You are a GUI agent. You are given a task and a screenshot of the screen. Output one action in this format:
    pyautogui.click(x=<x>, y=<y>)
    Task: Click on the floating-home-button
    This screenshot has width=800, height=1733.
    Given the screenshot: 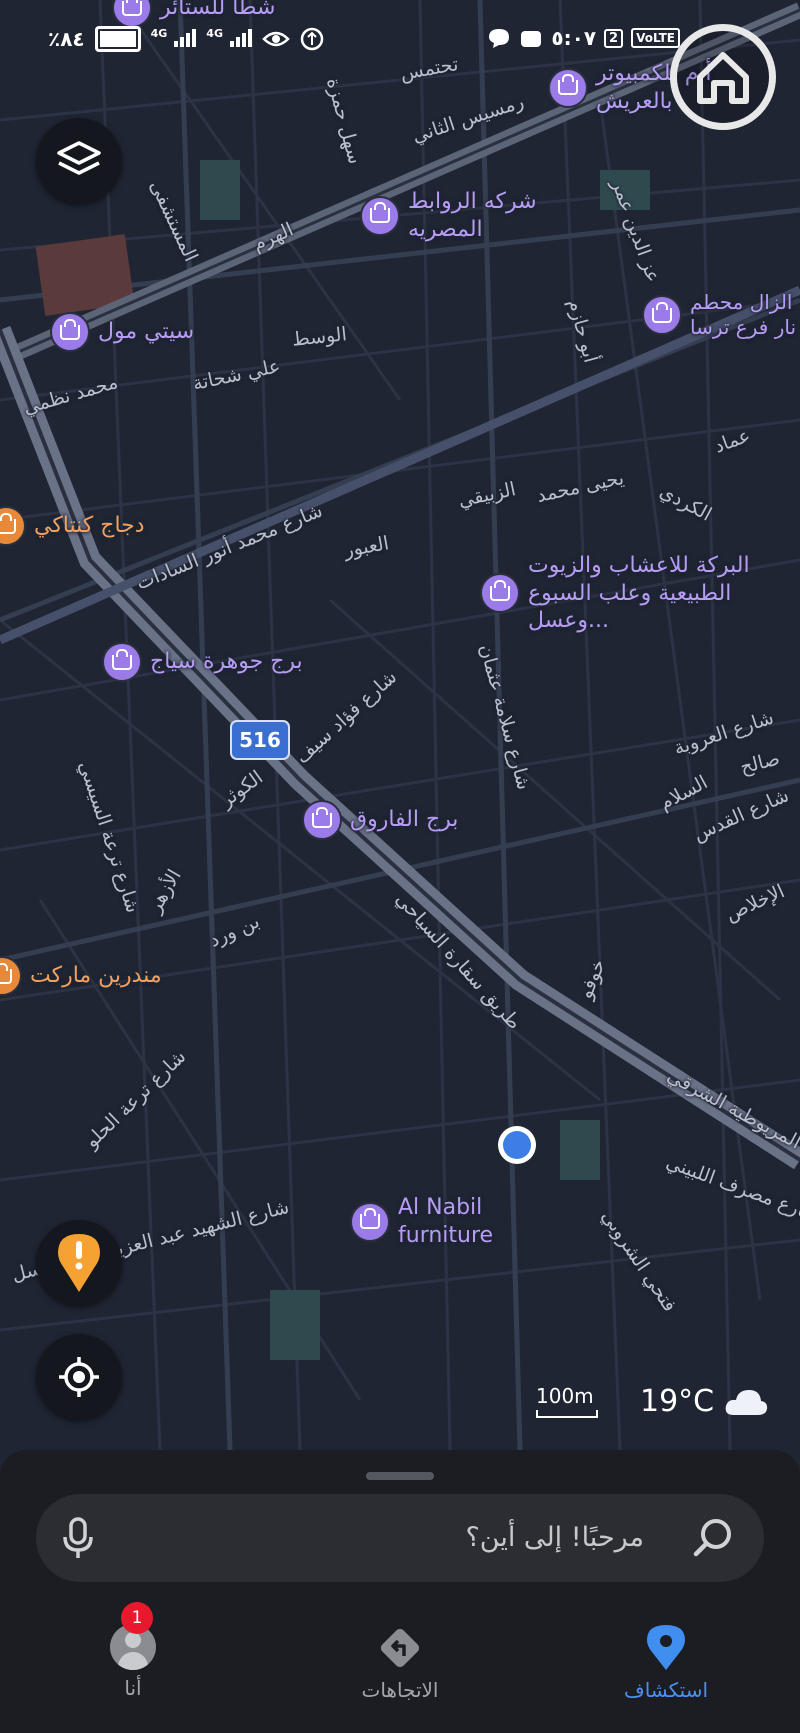 What is the action you would take?
    pyautogui.click(x=723, y=77)
    